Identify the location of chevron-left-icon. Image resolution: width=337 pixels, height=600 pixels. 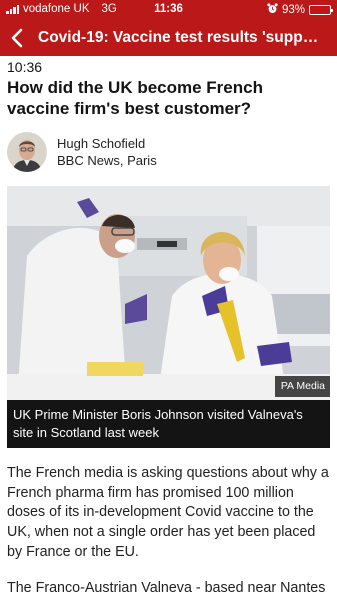
(17, 38).